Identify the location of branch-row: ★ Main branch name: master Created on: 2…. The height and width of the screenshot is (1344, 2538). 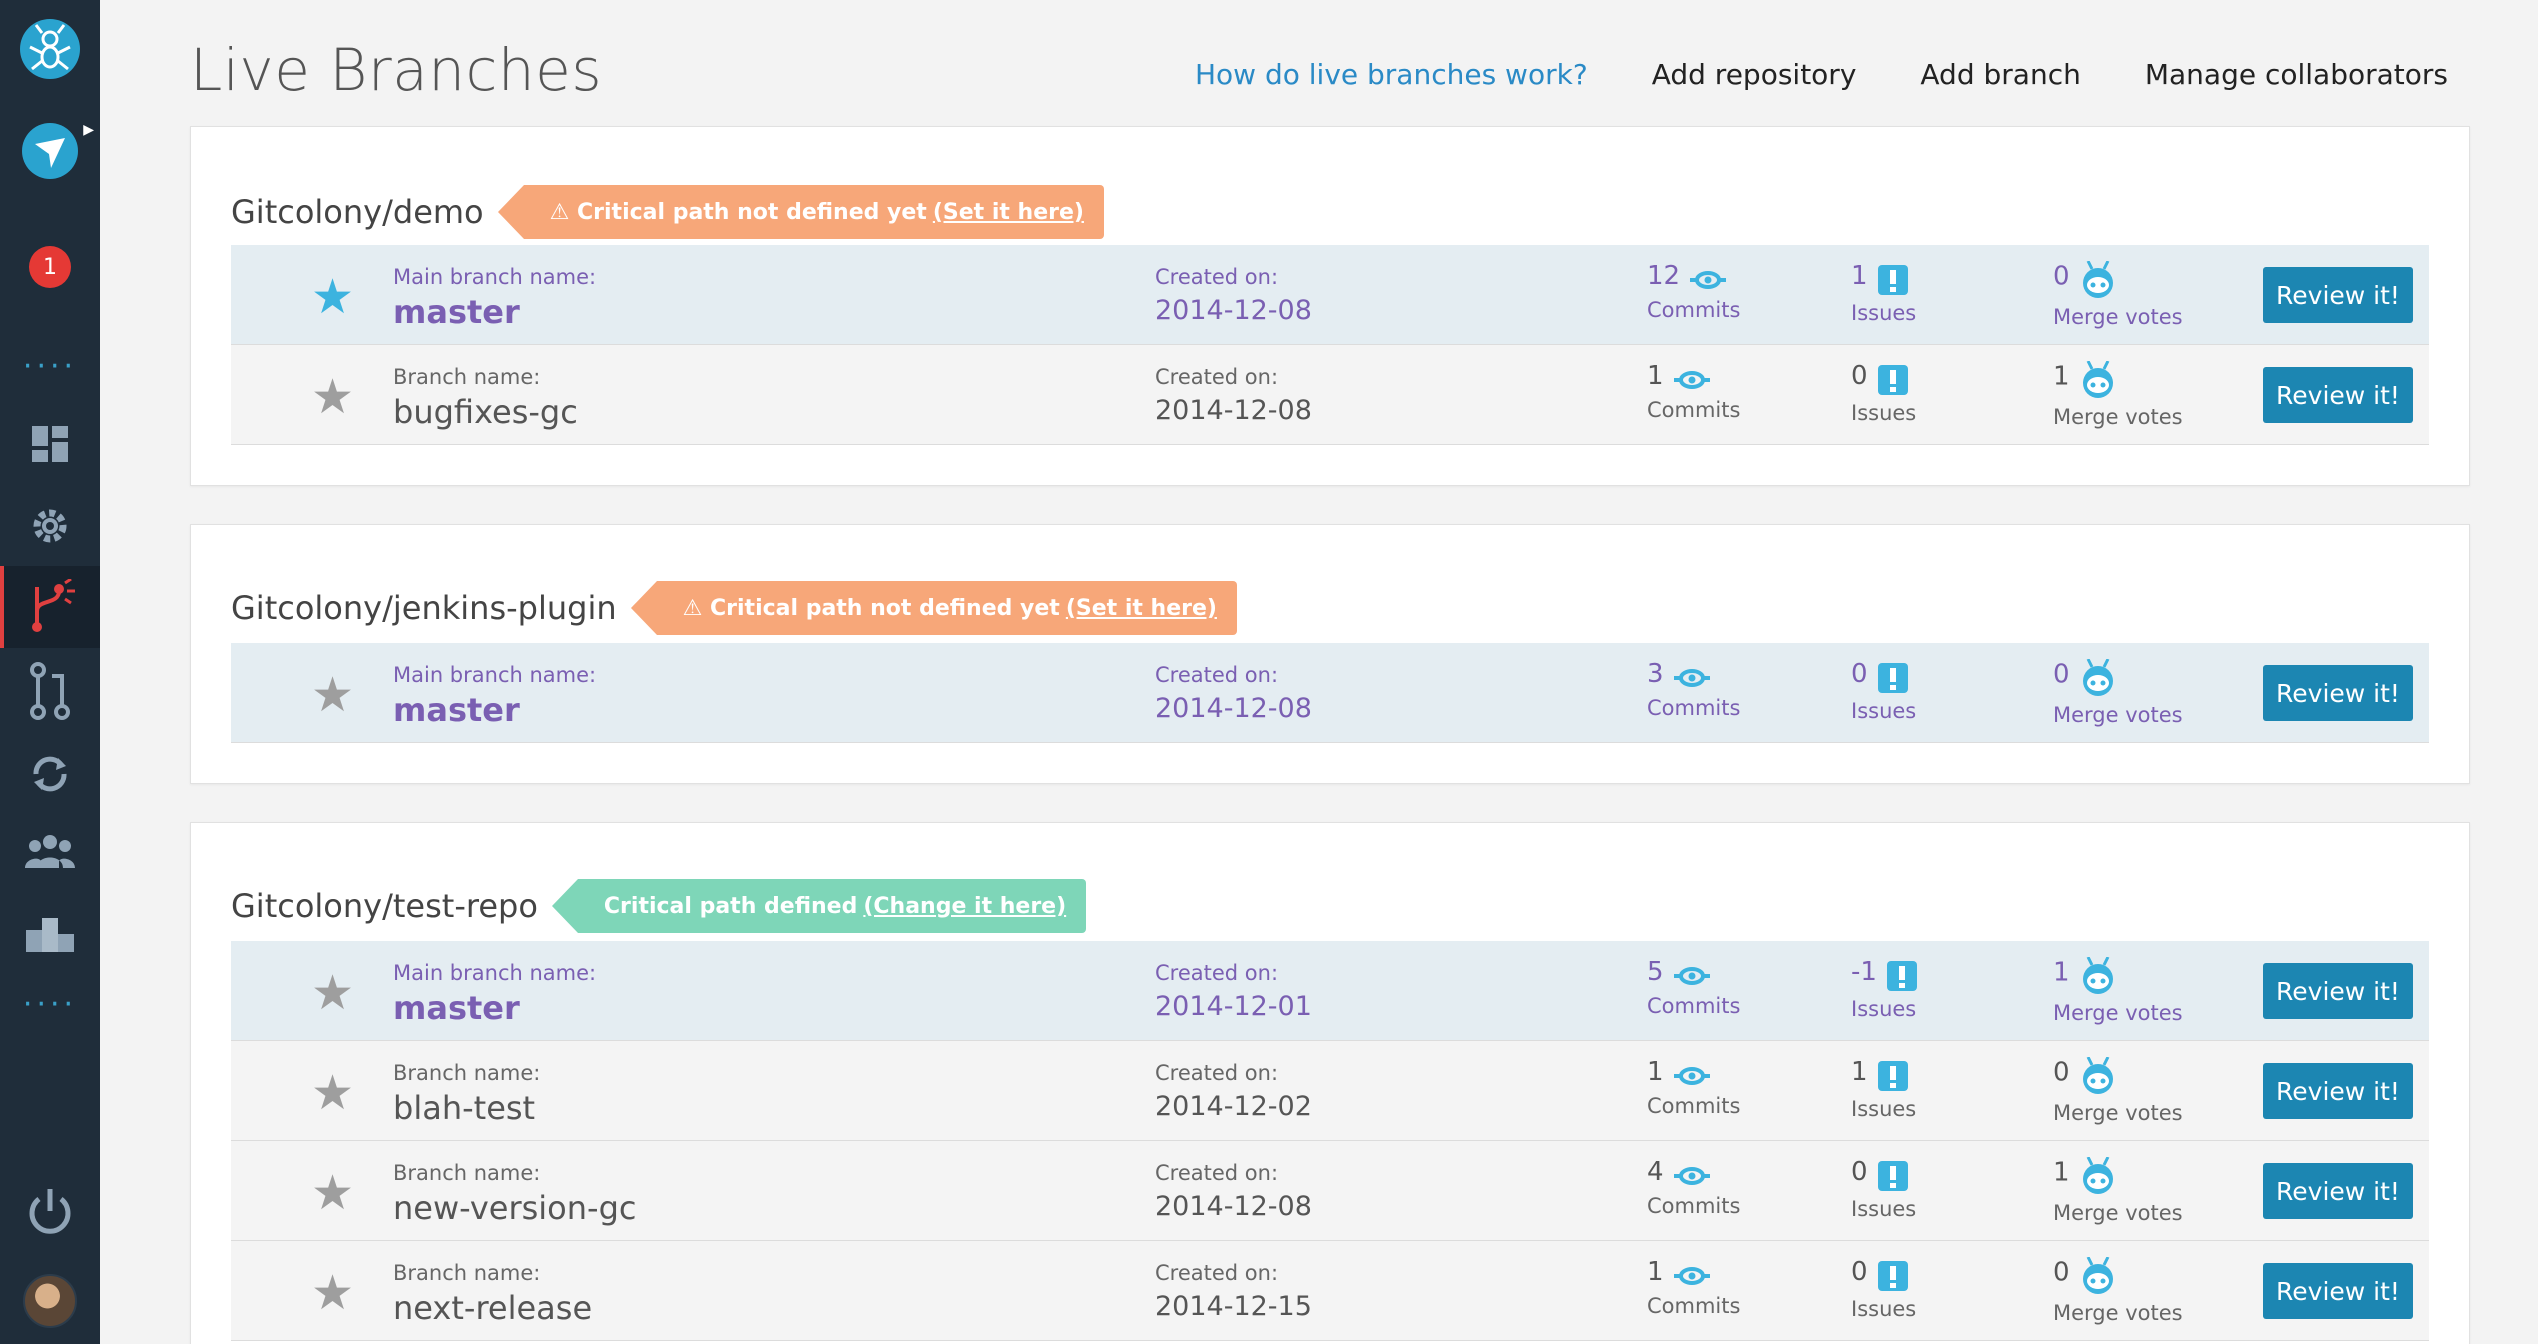
(1330, 991).